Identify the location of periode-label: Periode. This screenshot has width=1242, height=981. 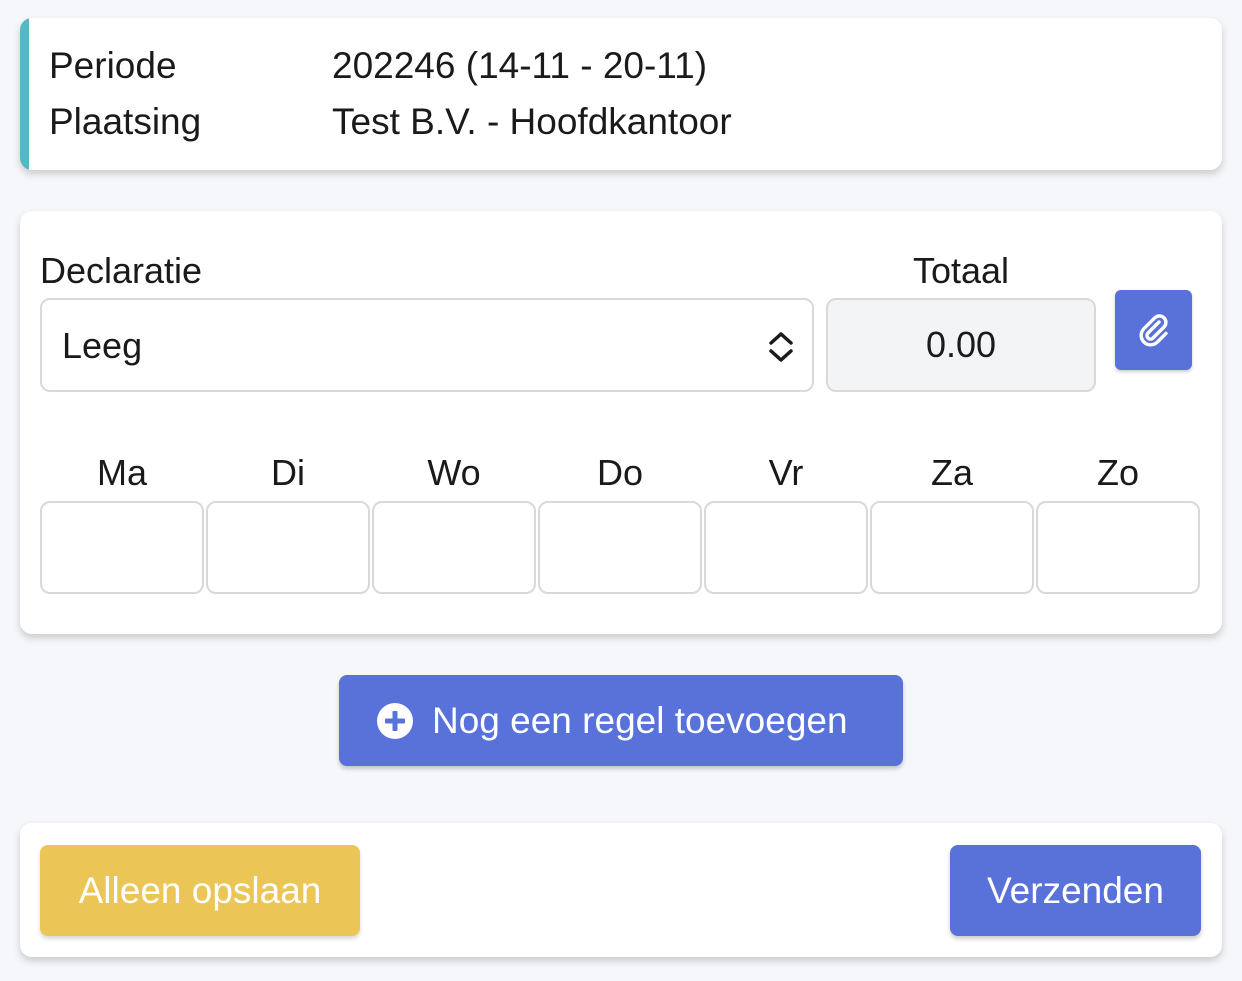
(113, 65).